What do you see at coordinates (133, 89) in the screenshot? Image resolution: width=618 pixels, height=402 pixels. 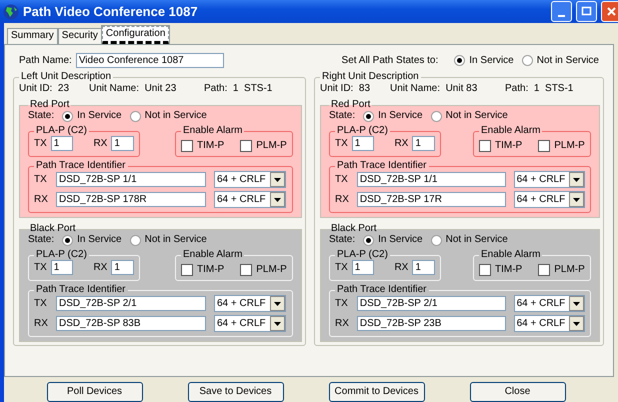 I see `unit-name-text: Unit Name: Unit 23` at bounding box center [133, 89].